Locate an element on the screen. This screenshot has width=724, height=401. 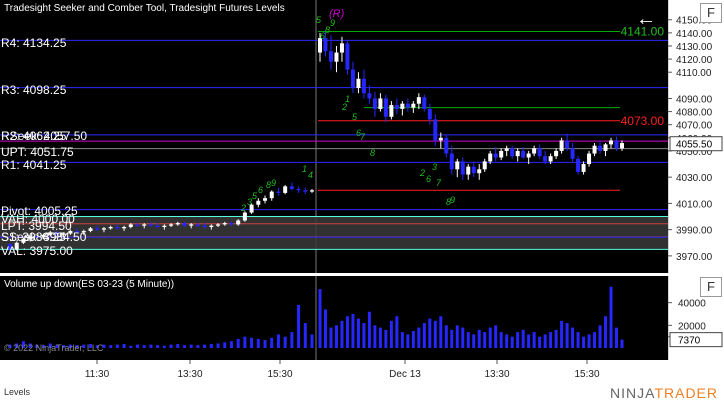
level-label: UPT: 4051.75 is located at coordinates (37, 152).